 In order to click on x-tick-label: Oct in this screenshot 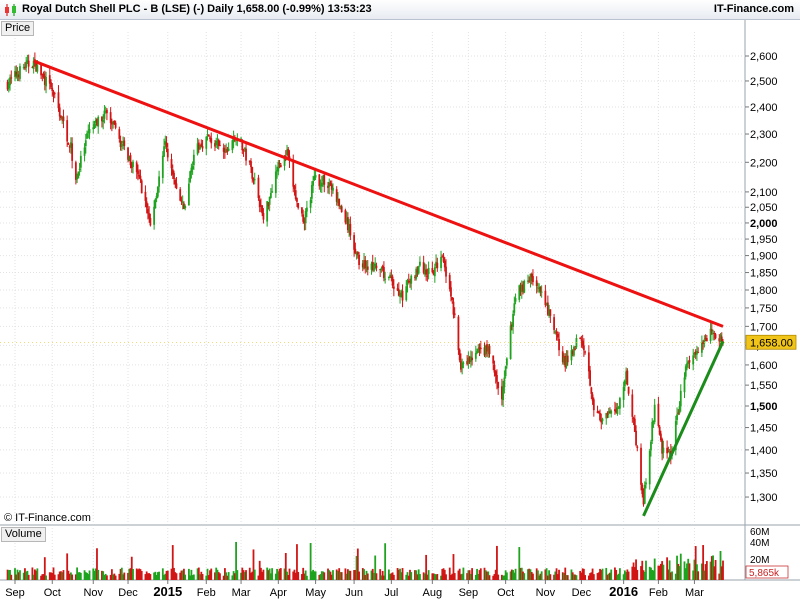, I will do `click(505, 593)`.